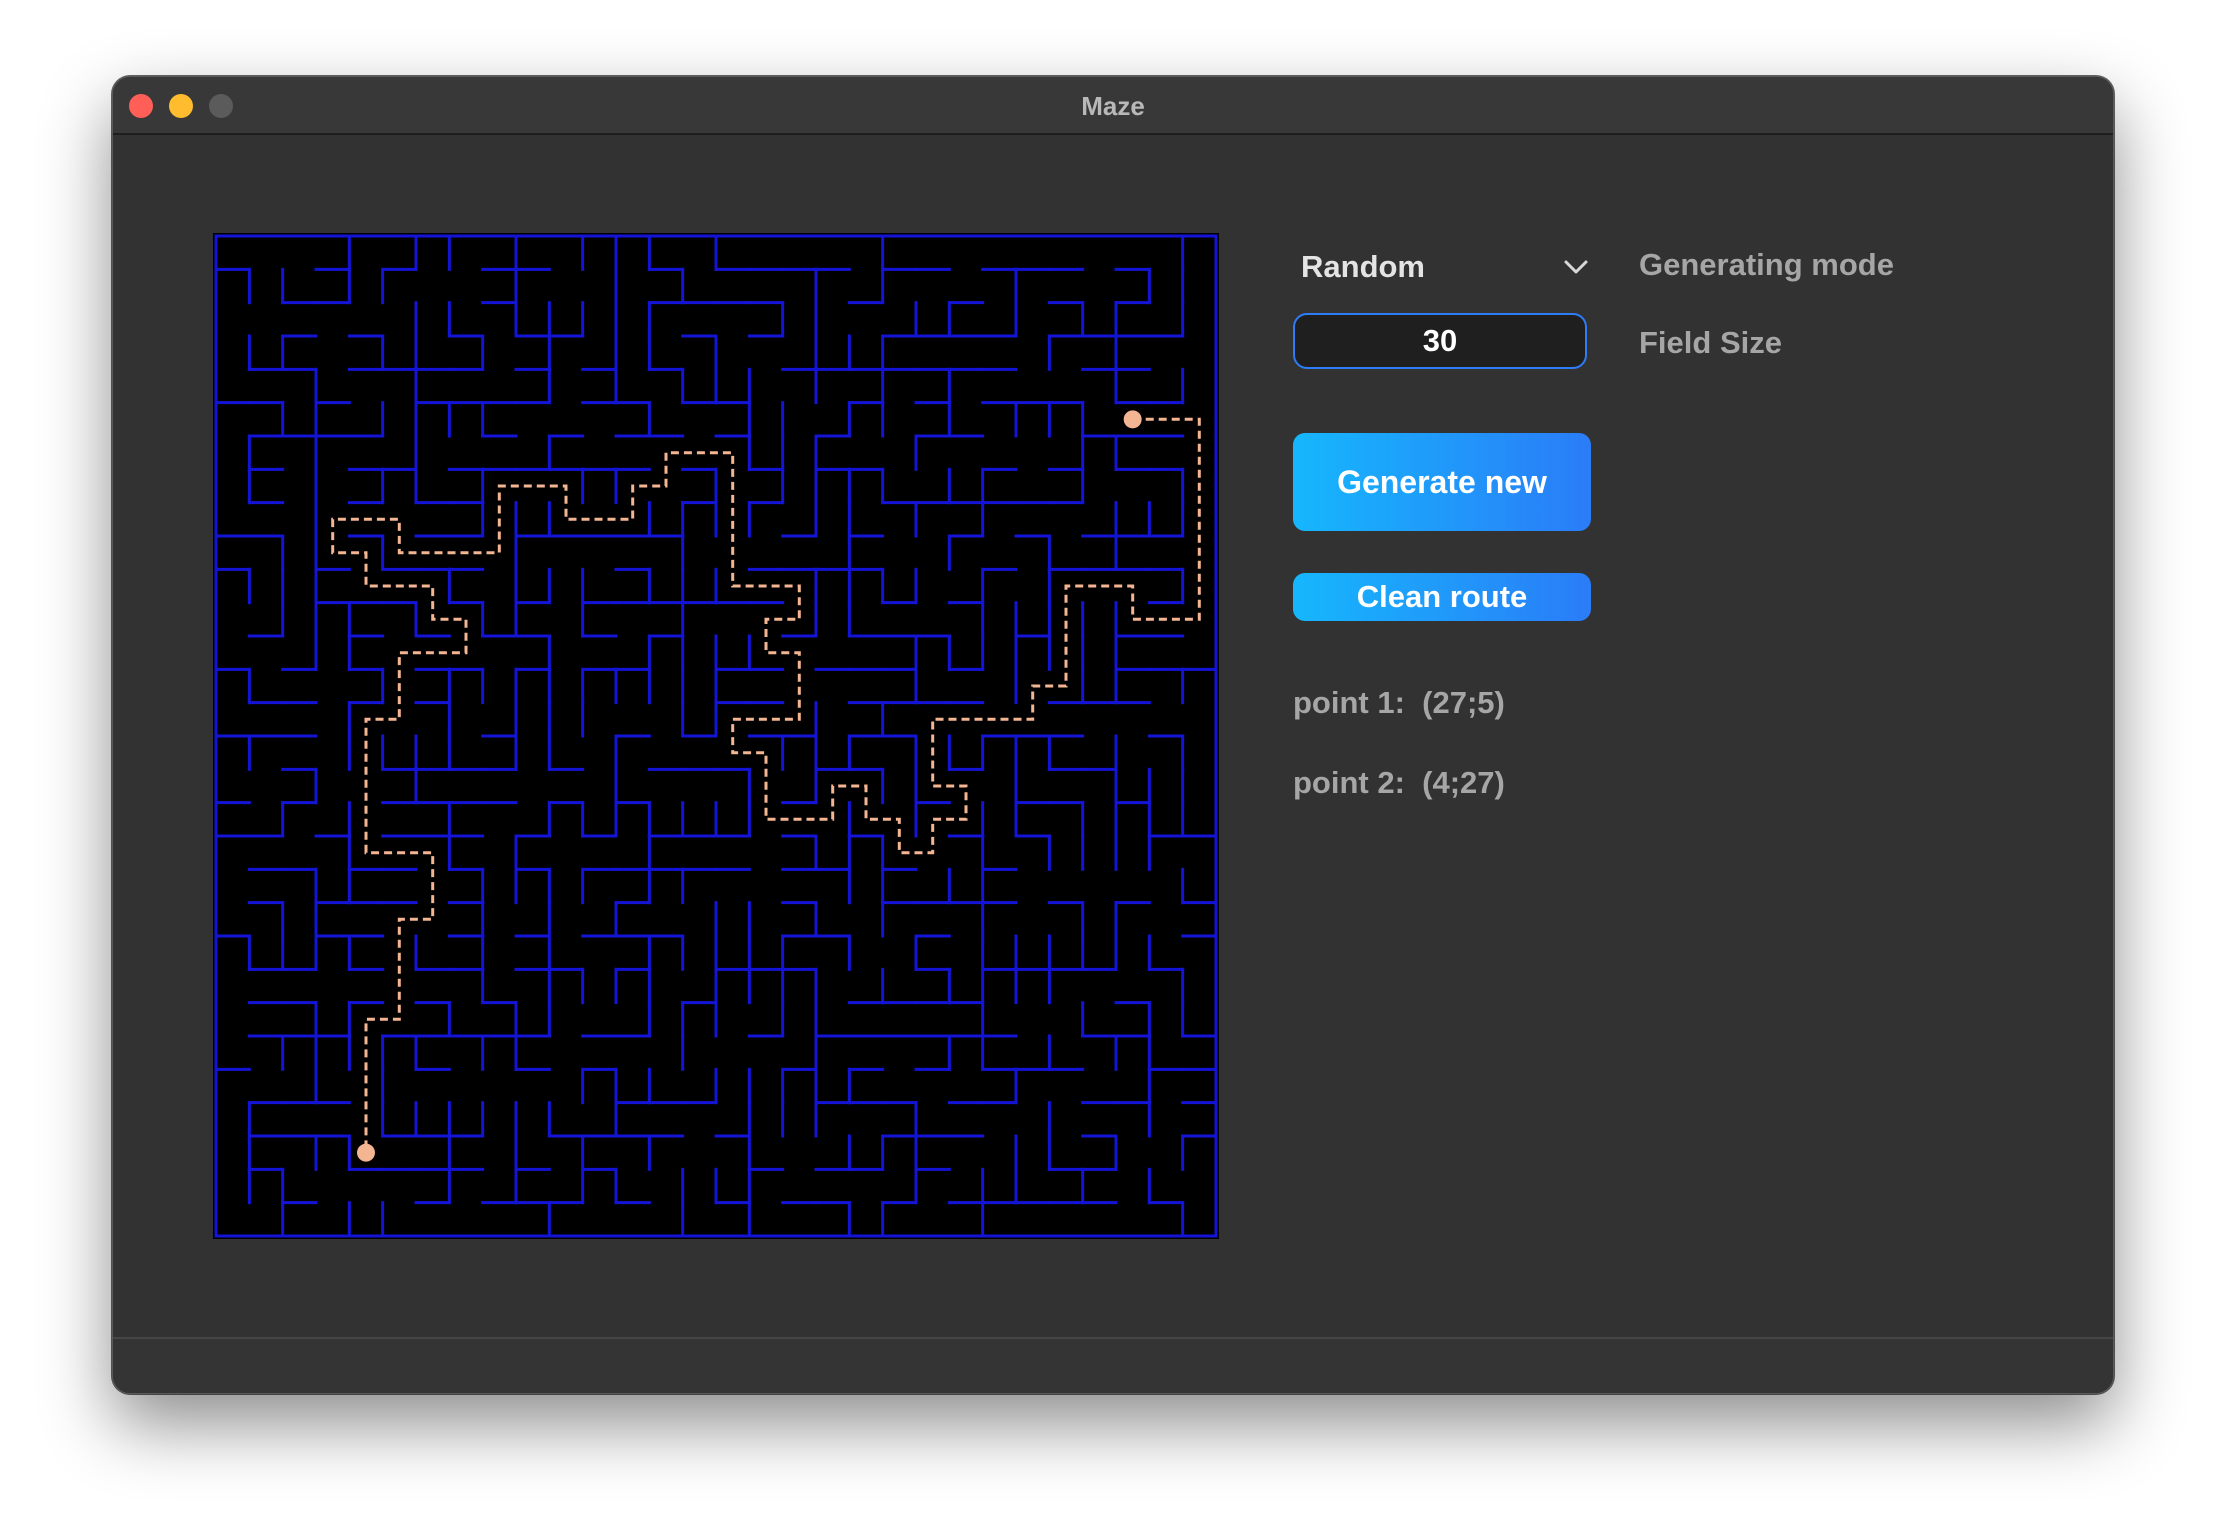 The width and height of the screenshot is (2224, 1540). I want to click on clean-route-button: Clean route, so click(1442, 597).